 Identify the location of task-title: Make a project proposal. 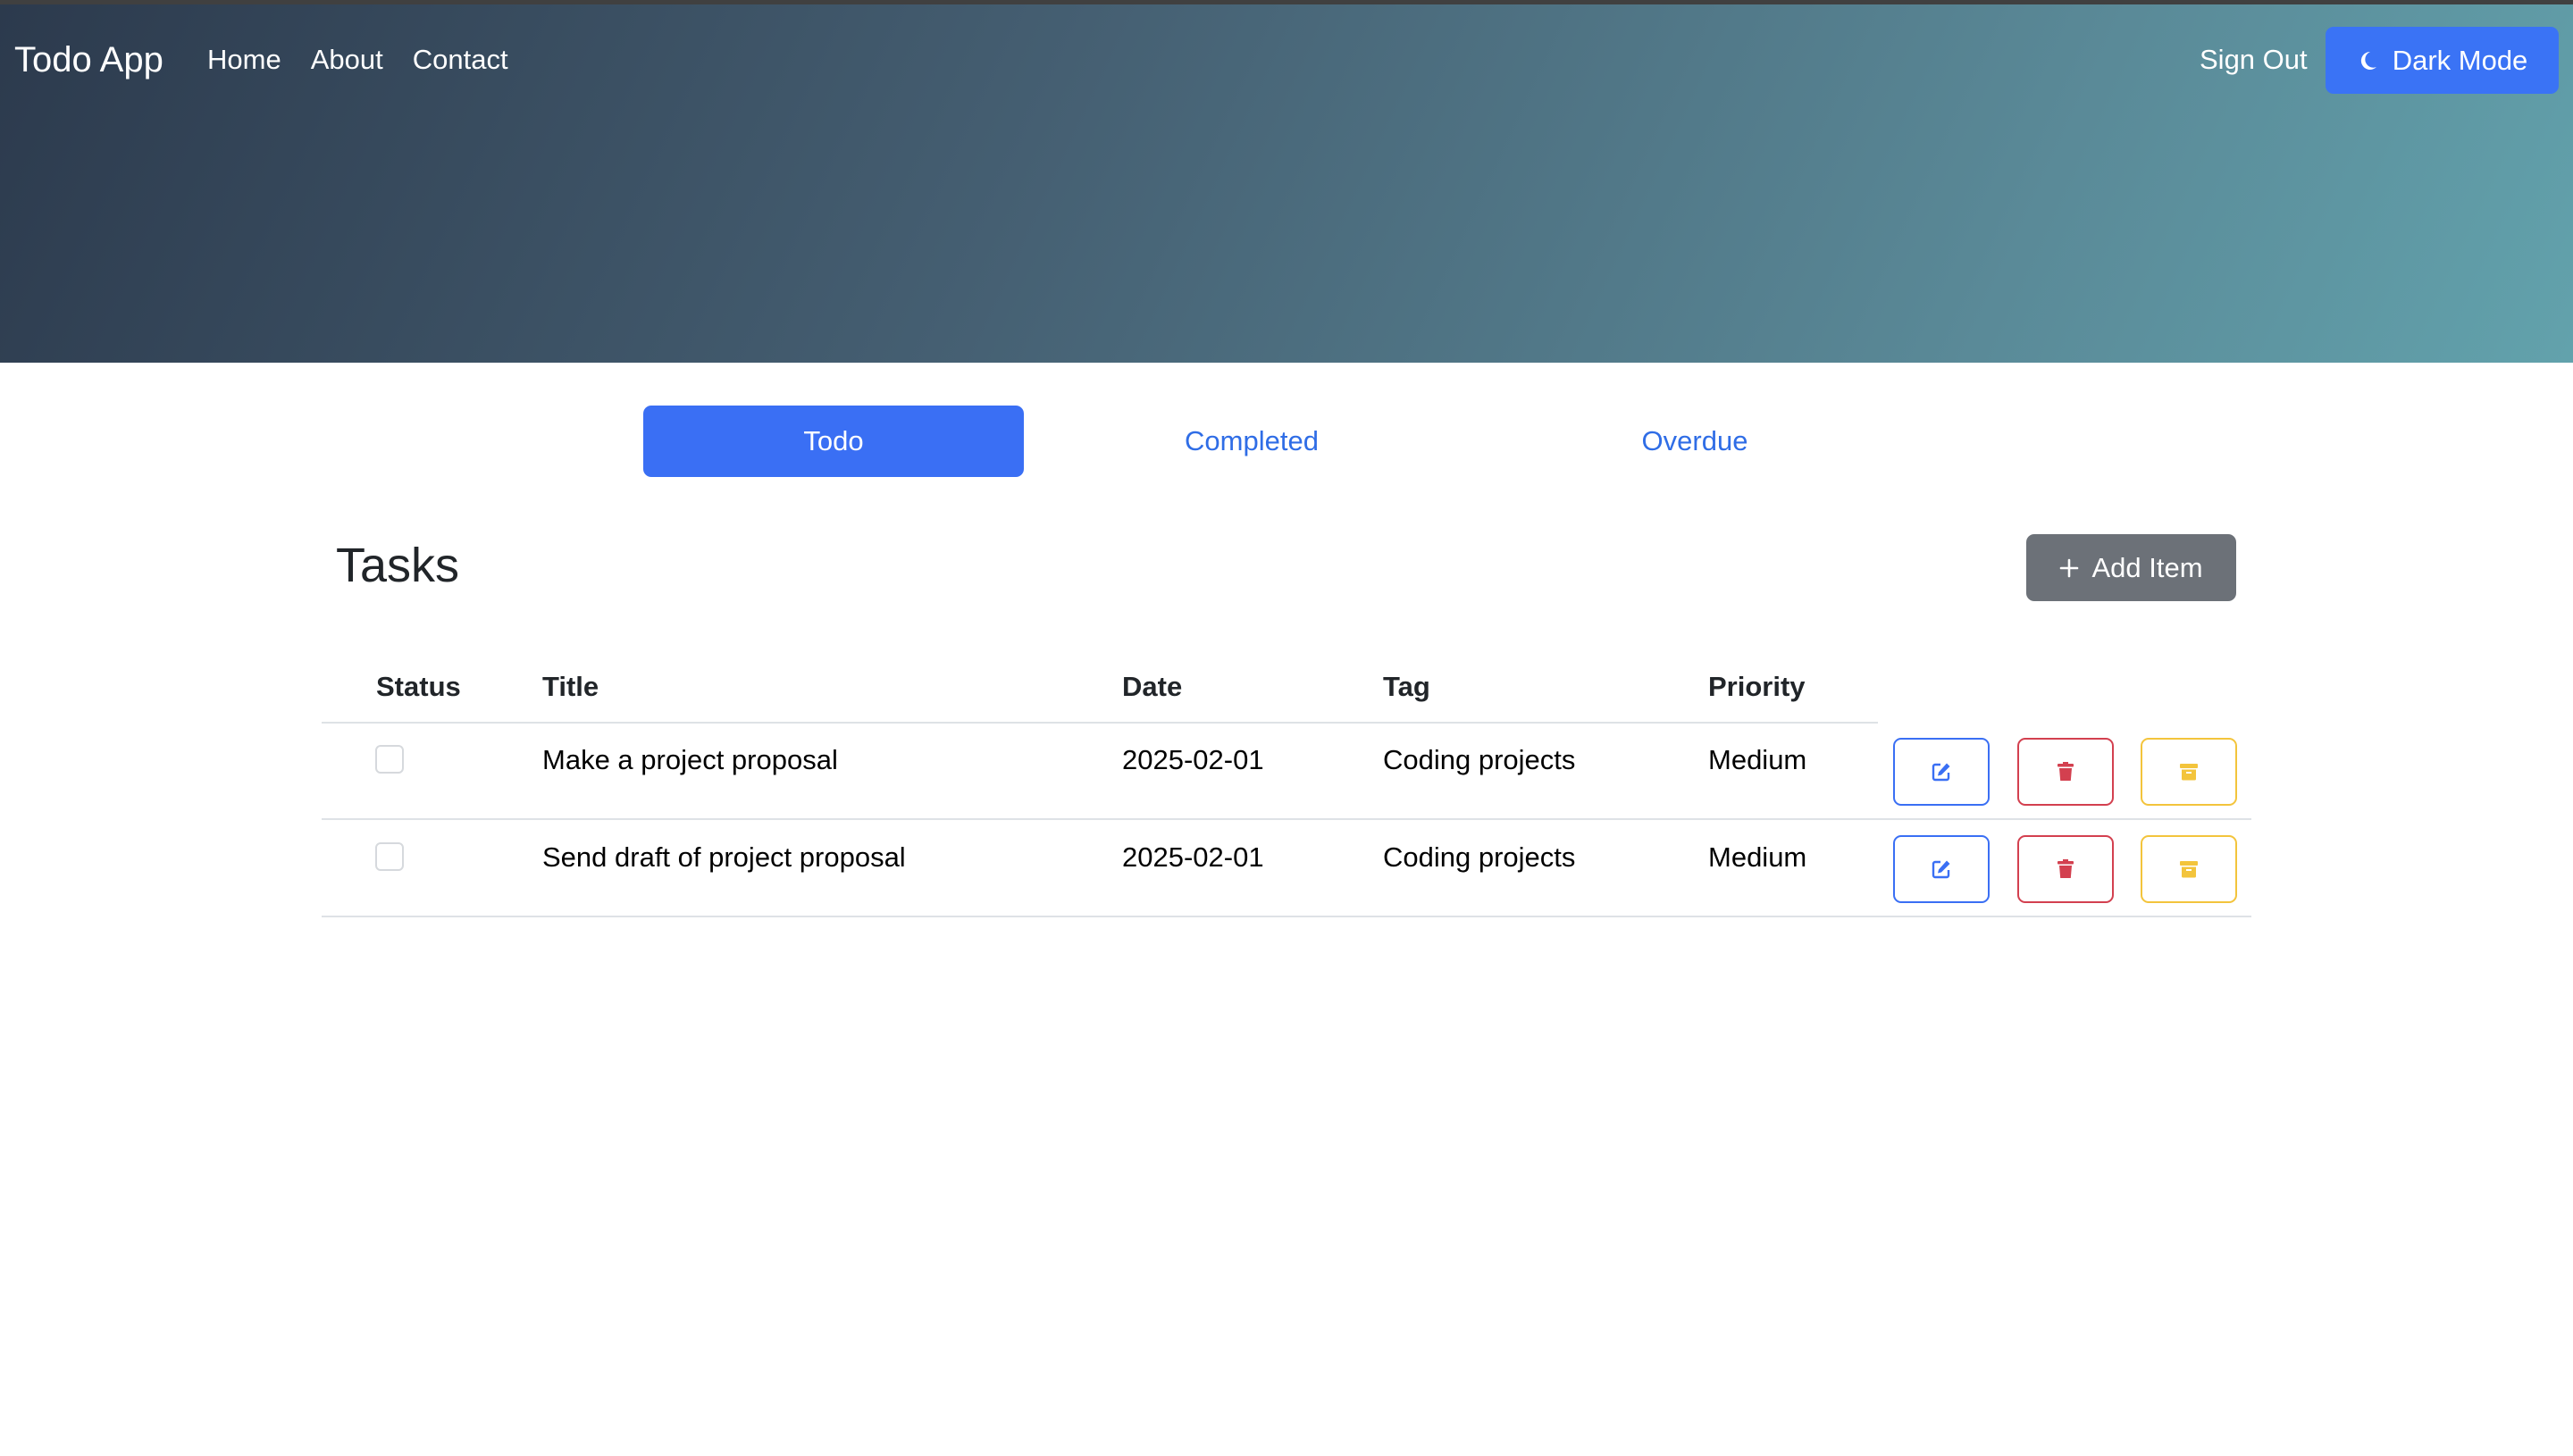
(690, 759).